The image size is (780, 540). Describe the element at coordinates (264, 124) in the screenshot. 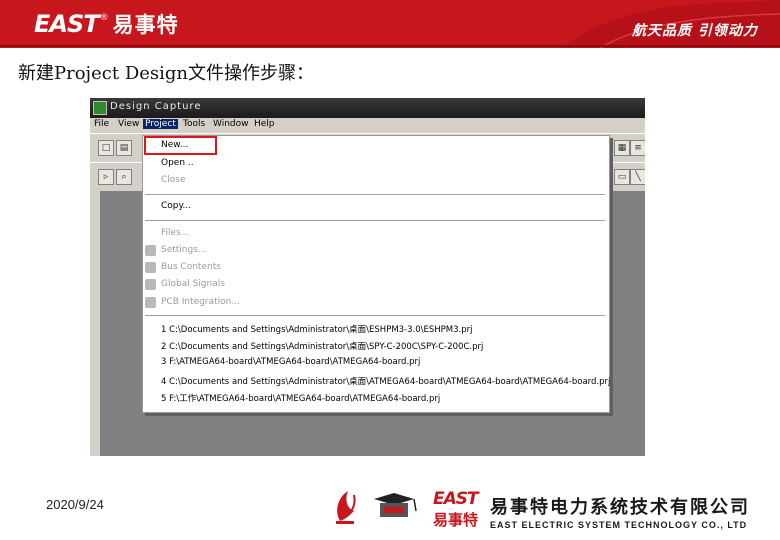

I see `menu-help: Help` at that location.